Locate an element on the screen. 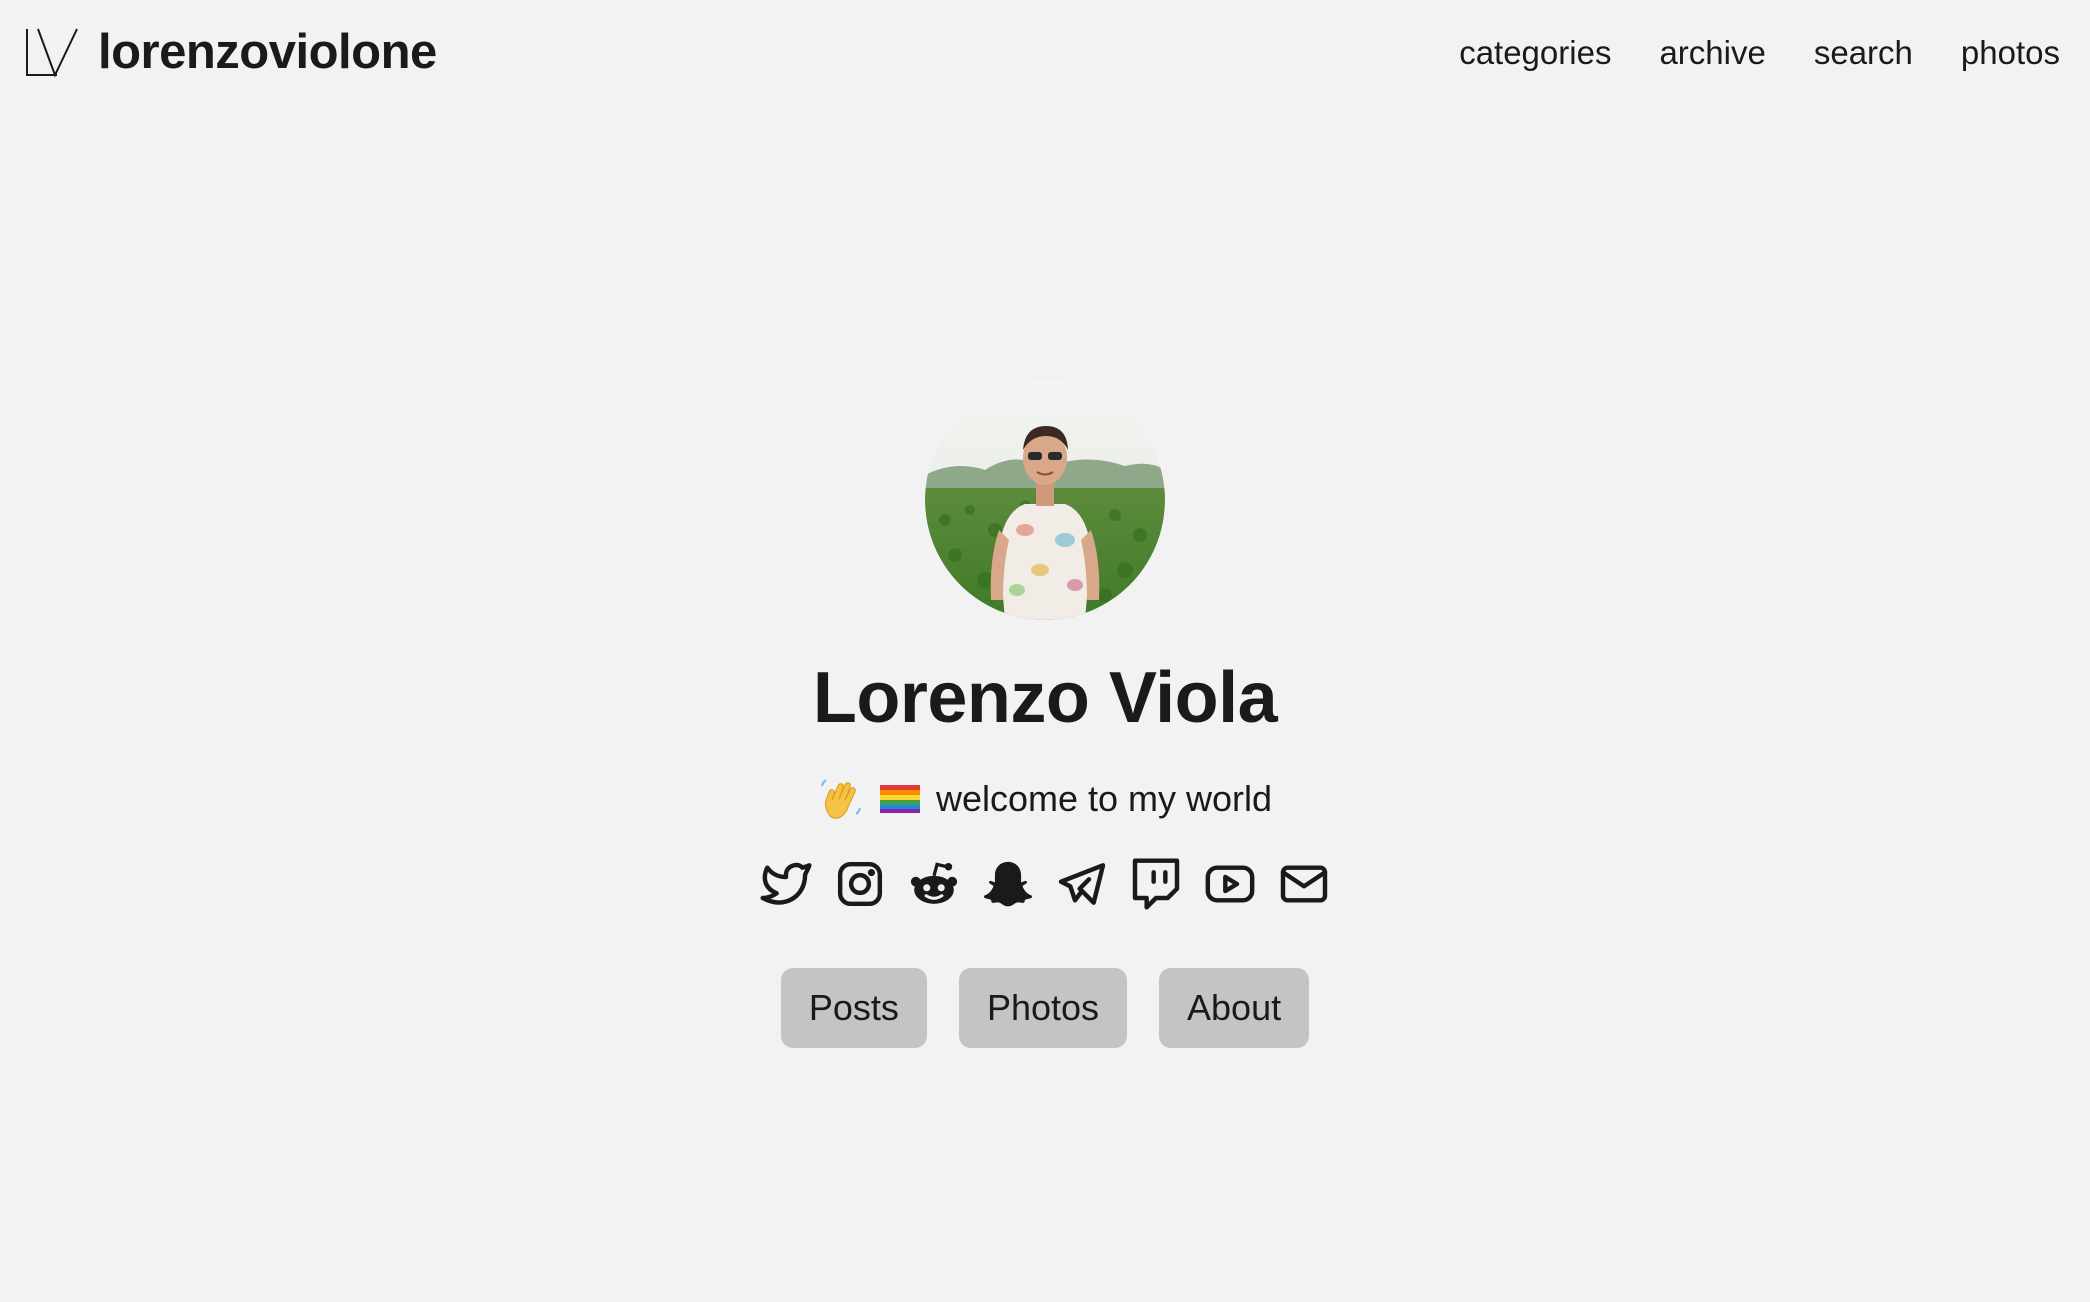 This screenshot has width=2090, height=1302. home-link: lorenzoviolone is located at coordinates (230, 52).